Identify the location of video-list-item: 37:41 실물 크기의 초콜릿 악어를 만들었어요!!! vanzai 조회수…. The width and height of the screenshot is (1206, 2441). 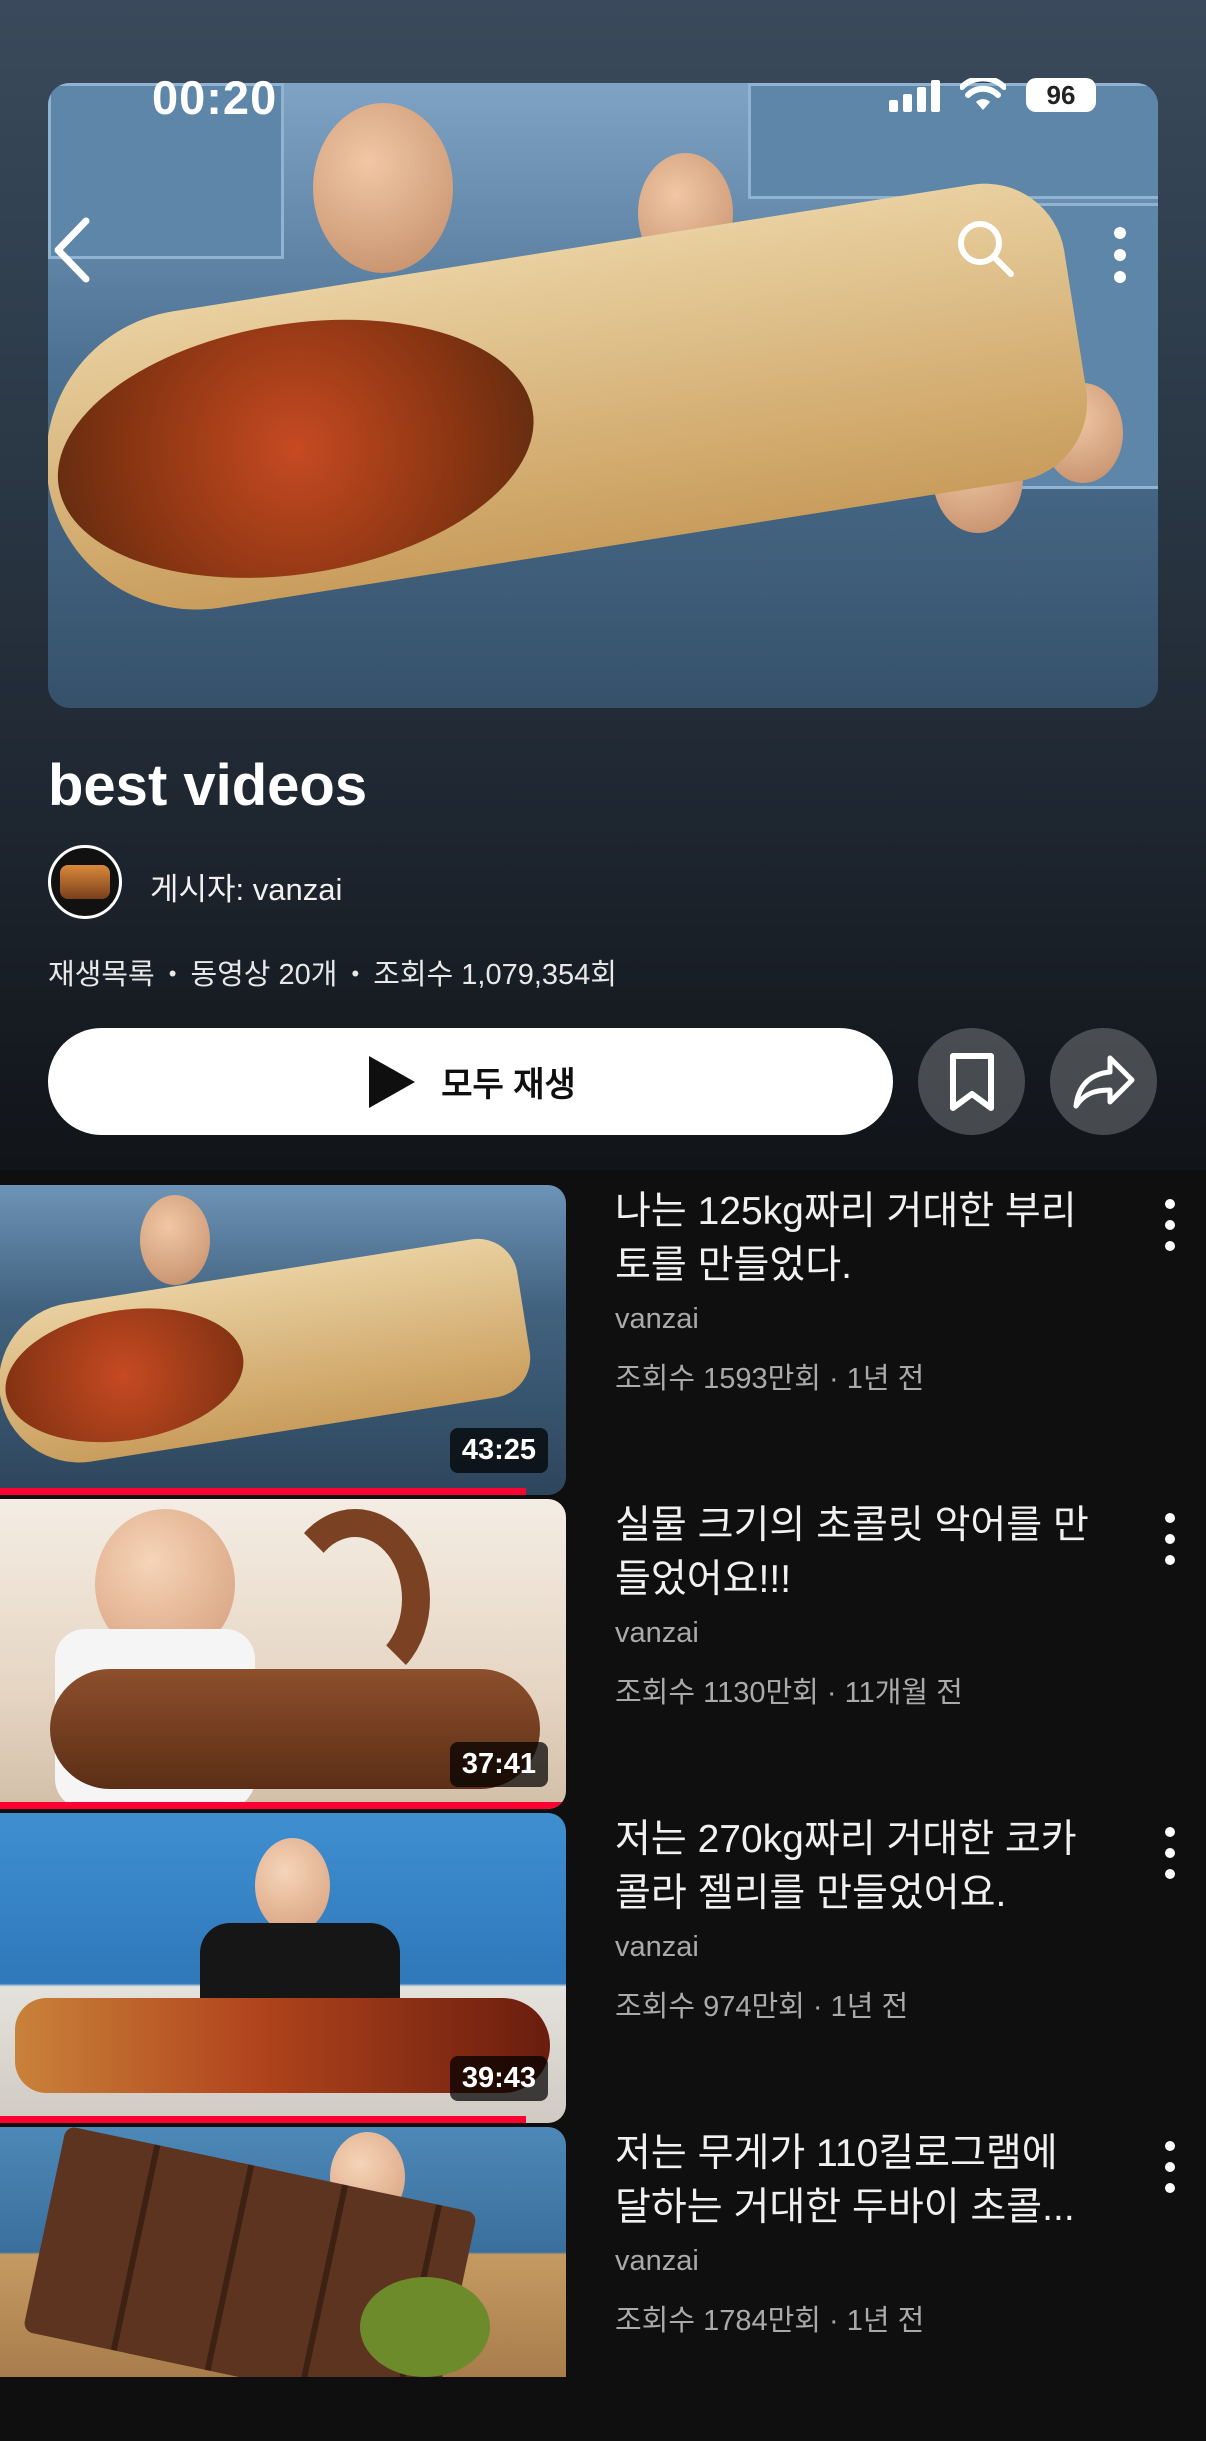
(603, 1656).